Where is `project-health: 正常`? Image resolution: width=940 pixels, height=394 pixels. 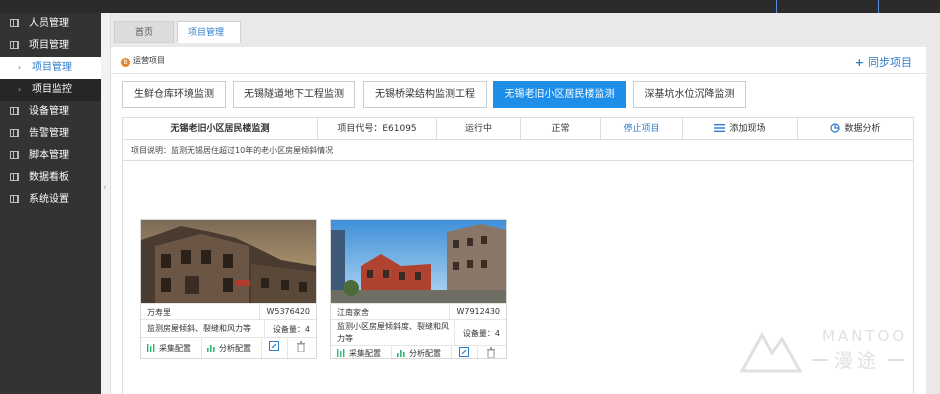
project-health: 正常 is located at coordinates (561, 129).